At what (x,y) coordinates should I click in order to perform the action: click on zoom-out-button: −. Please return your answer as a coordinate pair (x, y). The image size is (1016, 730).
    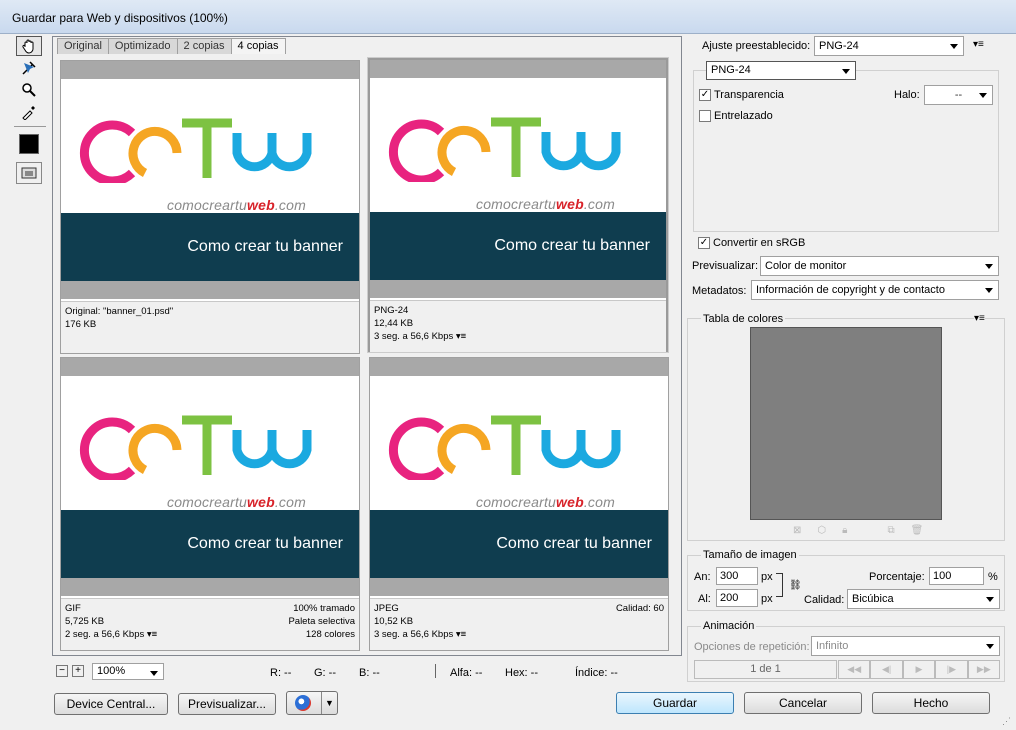
    Looking at the image, I should click on (62, 671).